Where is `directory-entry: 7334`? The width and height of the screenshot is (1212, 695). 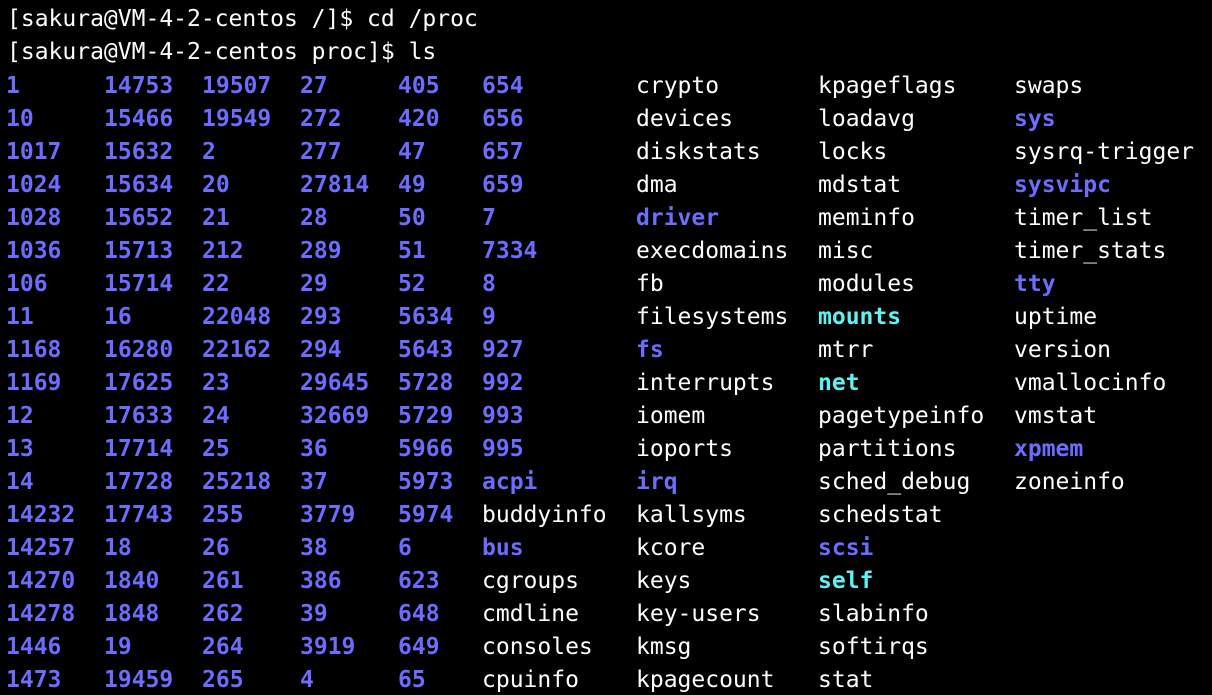
directory-entry: 7334 is located at coordinates (510, 251).